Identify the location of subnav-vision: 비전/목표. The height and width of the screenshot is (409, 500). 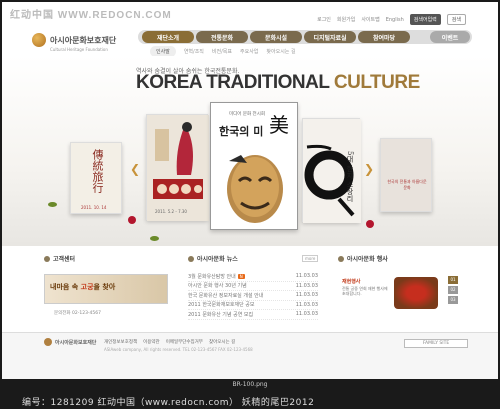
(222, 51).